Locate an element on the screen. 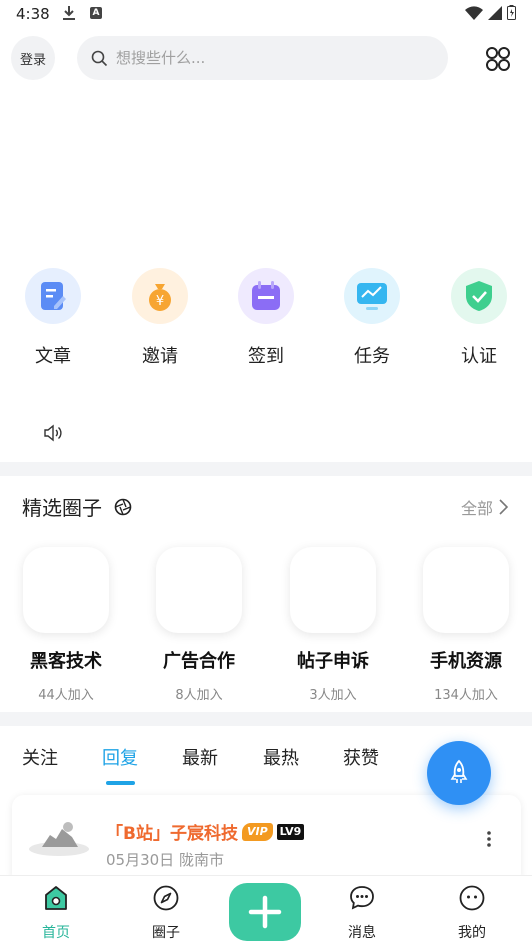  action-task: 任务 is located at coordinates (372, 318).